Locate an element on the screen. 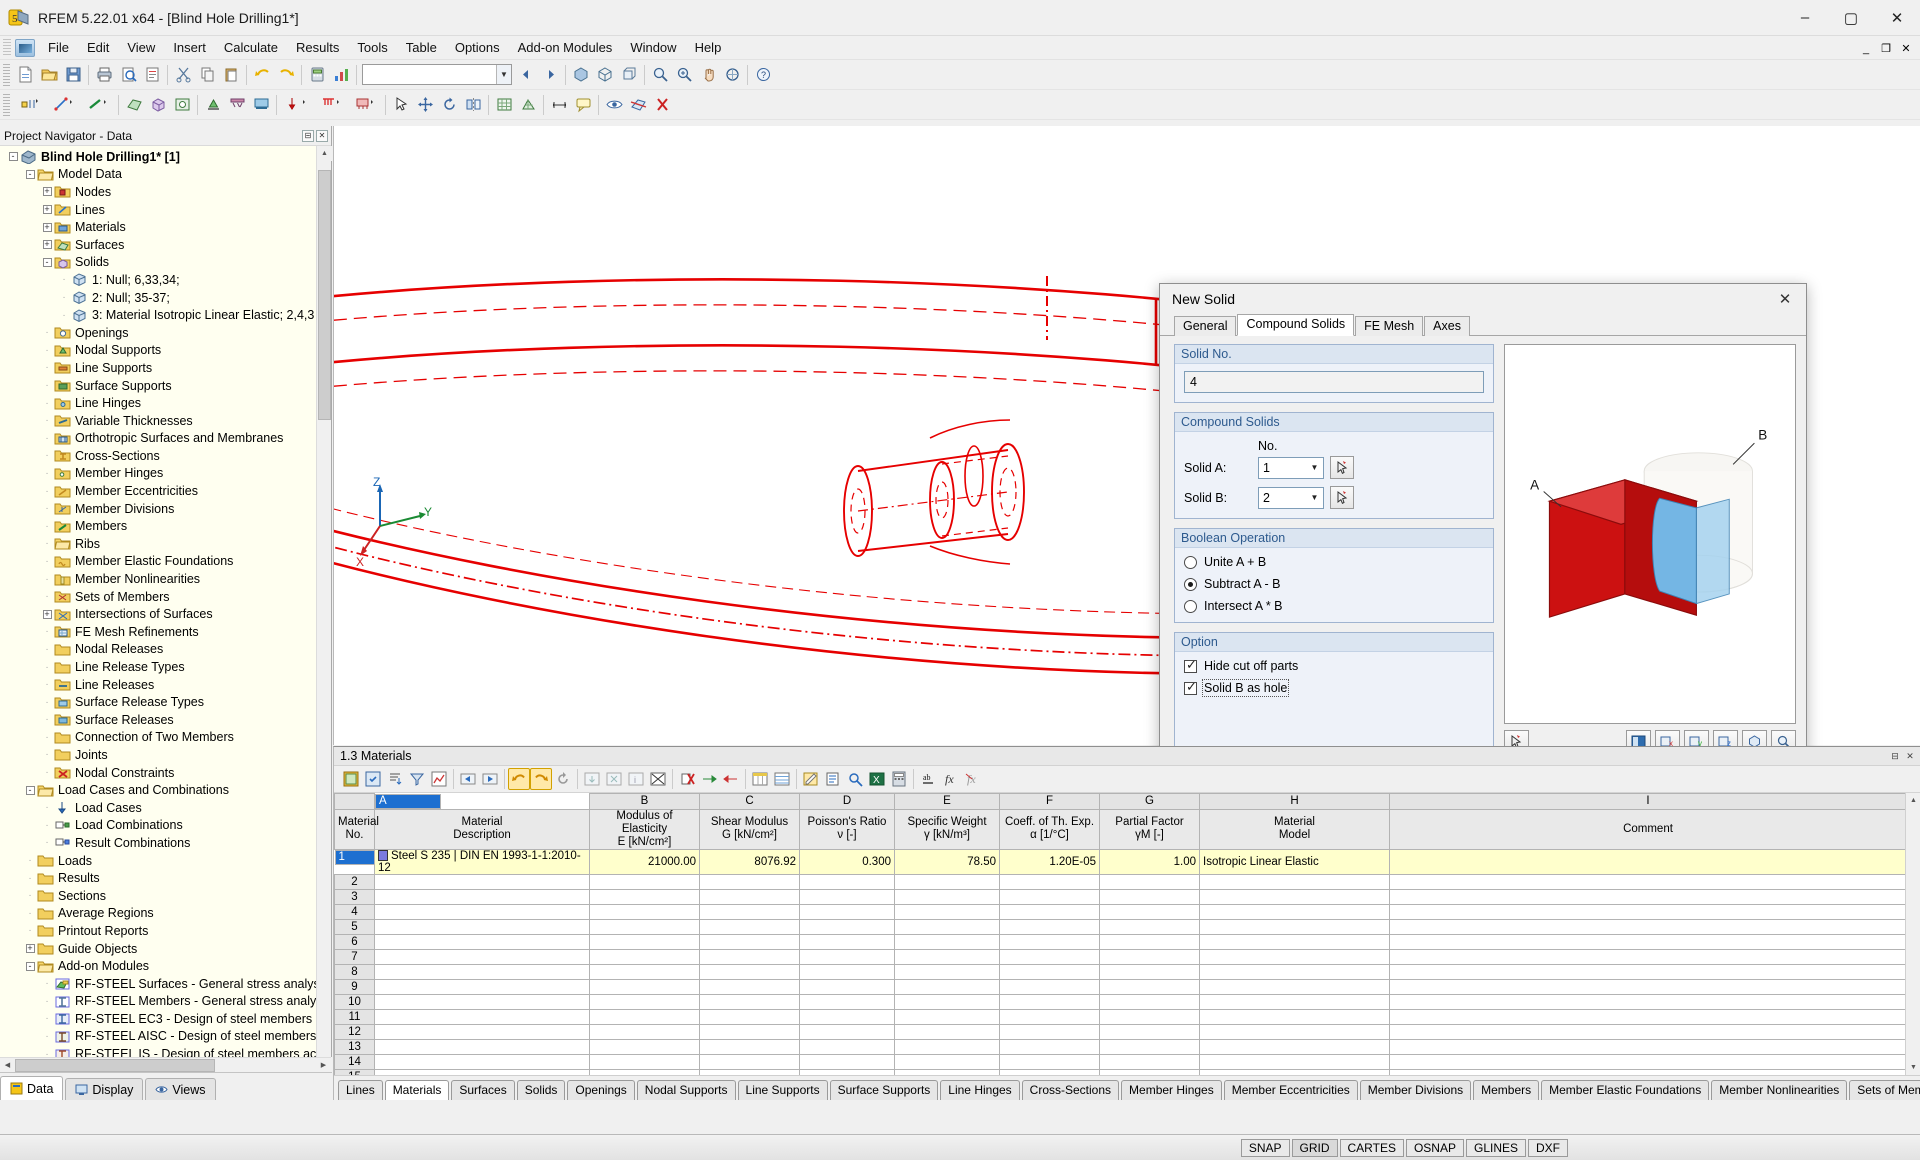 This screenshot has height=1160, width=1920. grid-row-number: 13 is located at coordinates (354, 1046).